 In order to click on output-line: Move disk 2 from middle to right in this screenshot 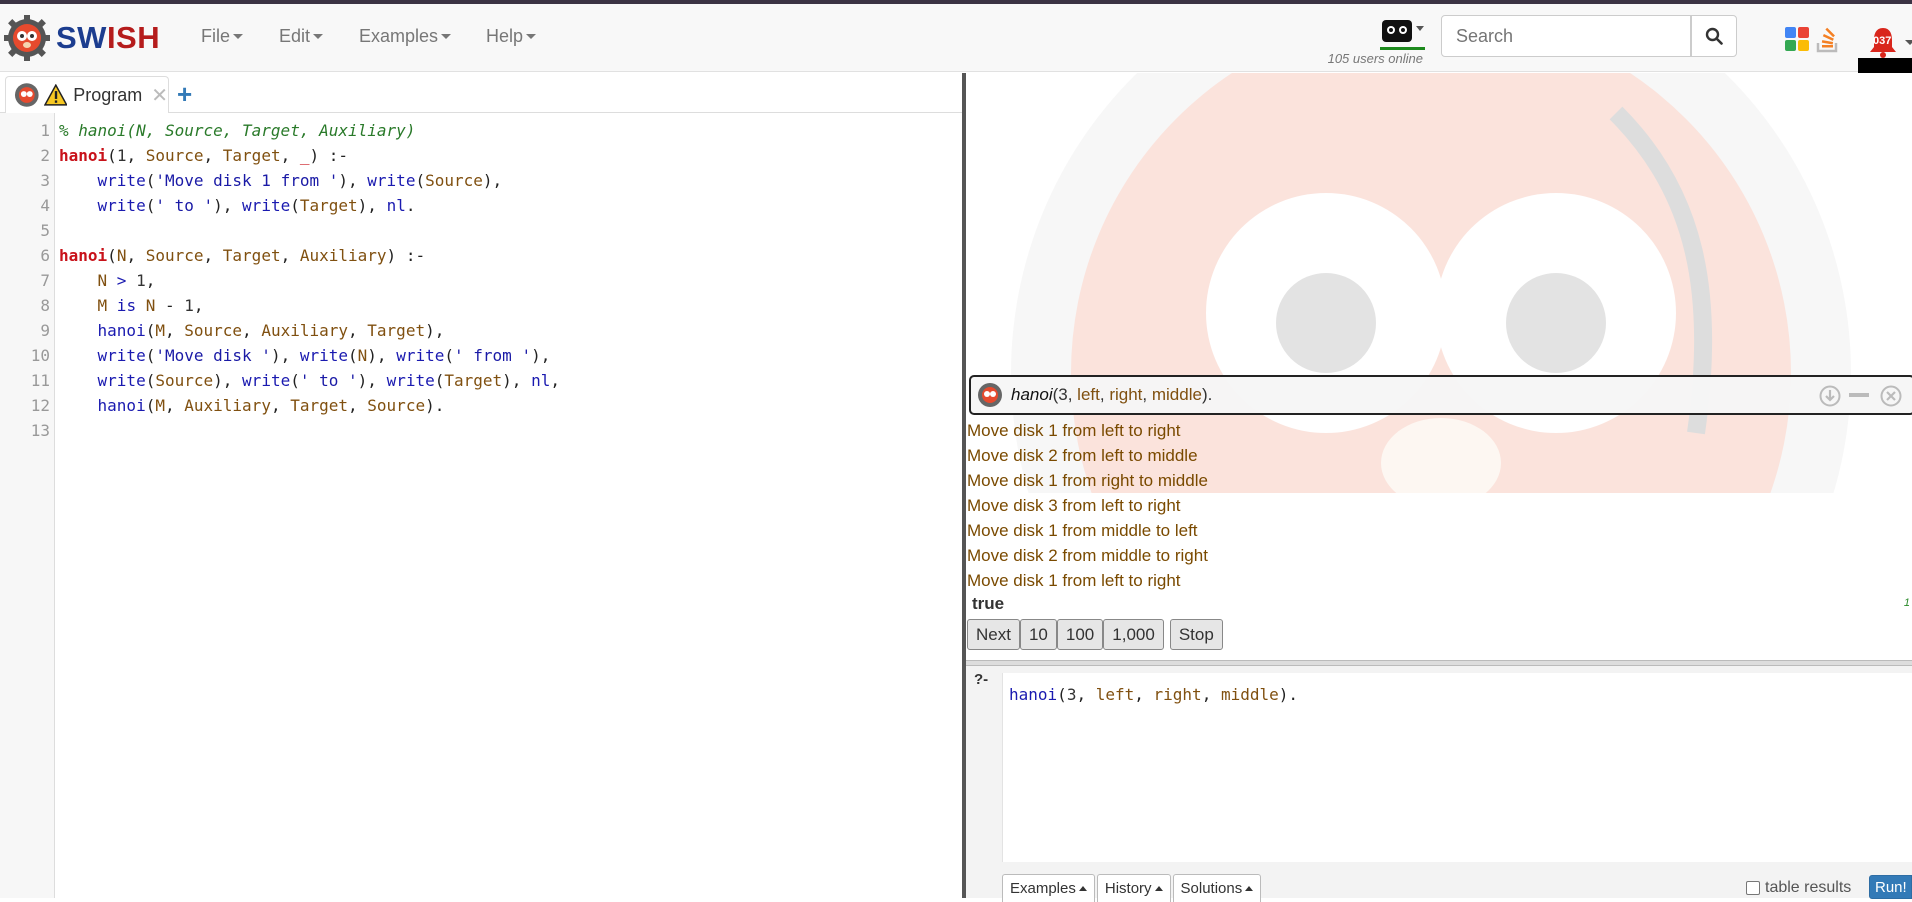, I will do `click(1087, 555)`.